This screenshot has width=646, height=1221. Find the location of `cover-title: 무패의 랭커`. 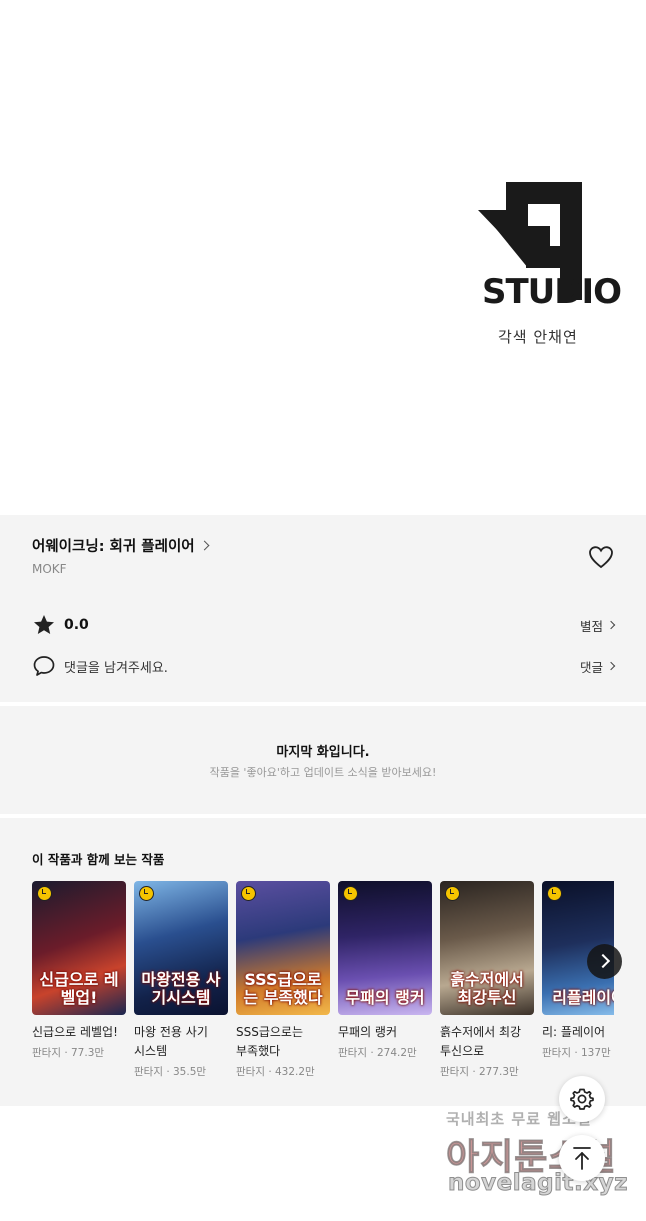

cover-title: 무패의 랭커 is located at coordinates (385, 997).